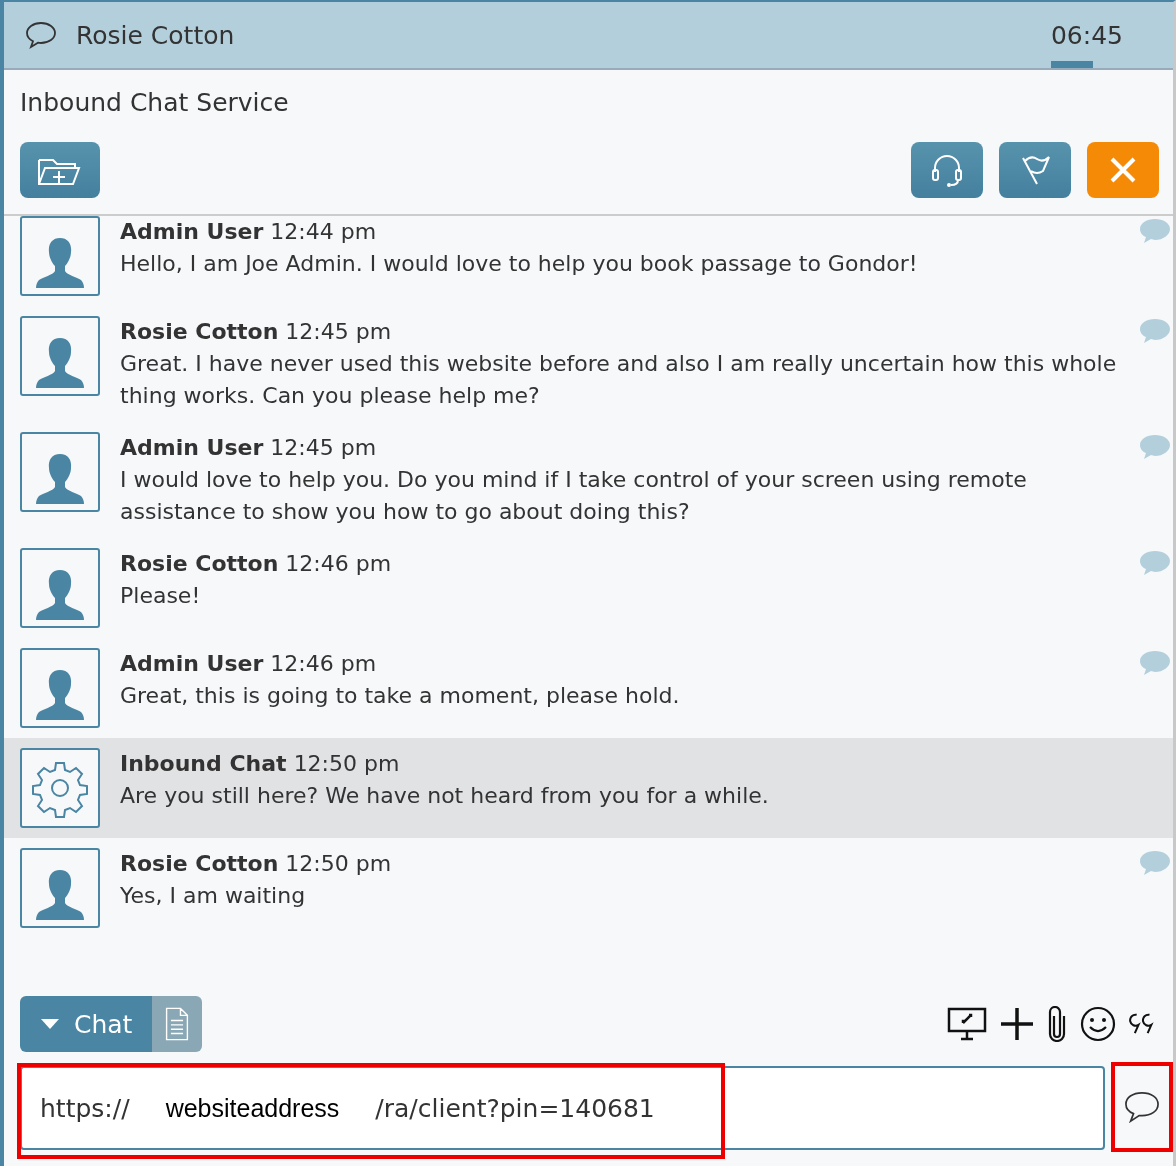  Describe the element at coordinates (967, 1024) in the screenshot. I see `remote-screen-icon` at that location.